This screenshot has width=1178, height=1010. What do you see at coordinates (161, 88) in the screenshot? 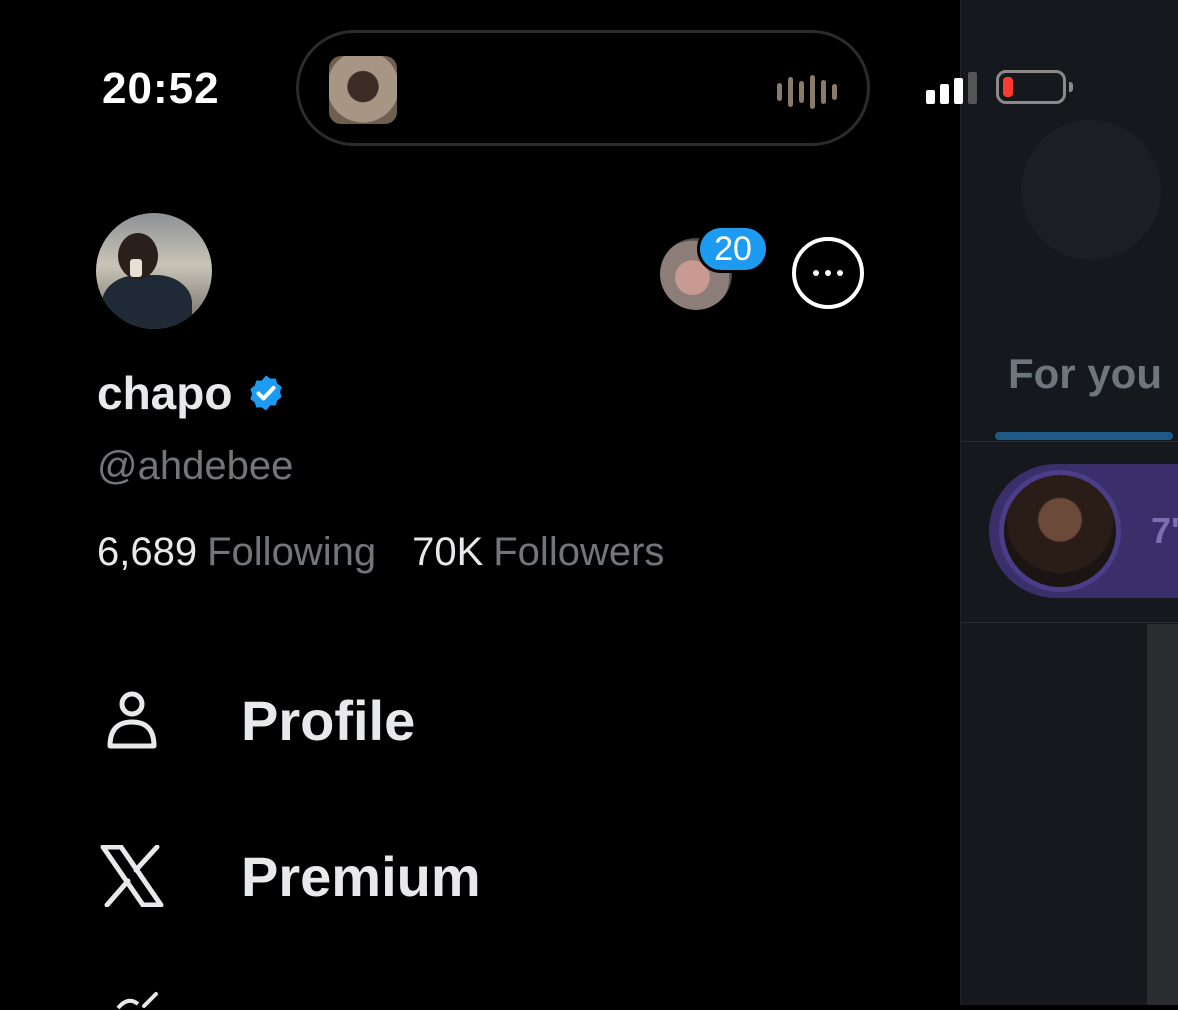
I see `status-time: 20:52` at bounding box center [161, 88].